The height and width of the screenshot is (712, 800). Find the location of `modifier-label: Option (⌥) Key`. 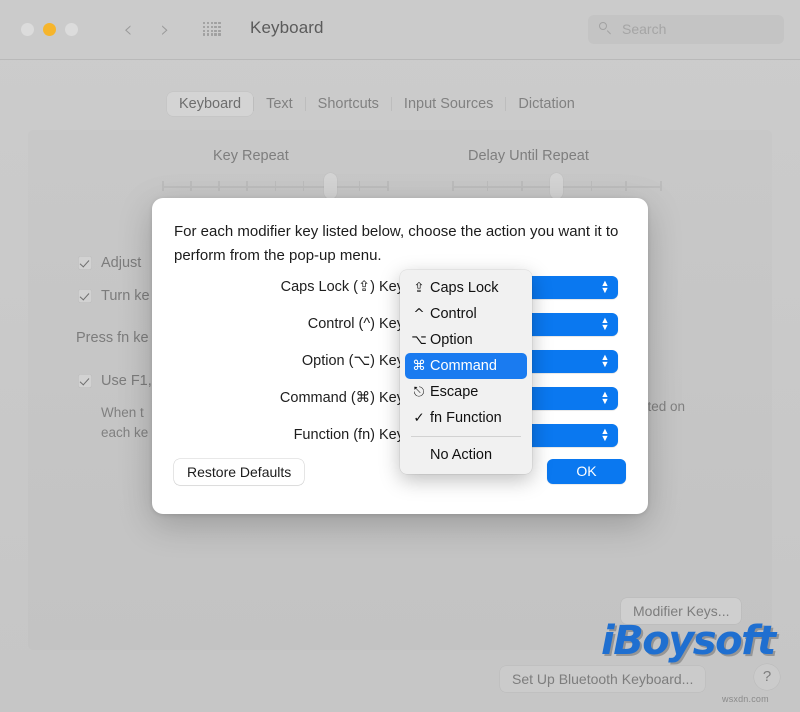

modifier-label: Option (⌥) Key is located at coordinates (352, 361).